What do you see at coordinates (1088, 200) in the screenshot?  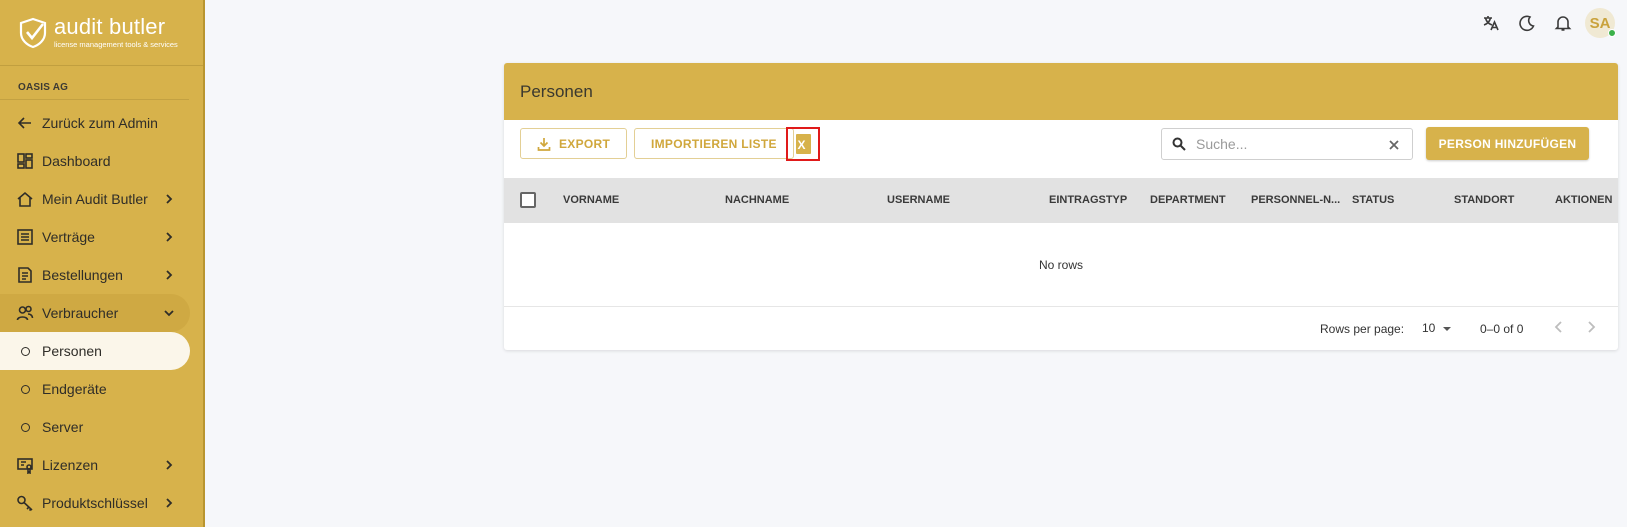 I see `column-header-eintragstyp: EINTRAGSTYP` at bounding box center [1088, 200].